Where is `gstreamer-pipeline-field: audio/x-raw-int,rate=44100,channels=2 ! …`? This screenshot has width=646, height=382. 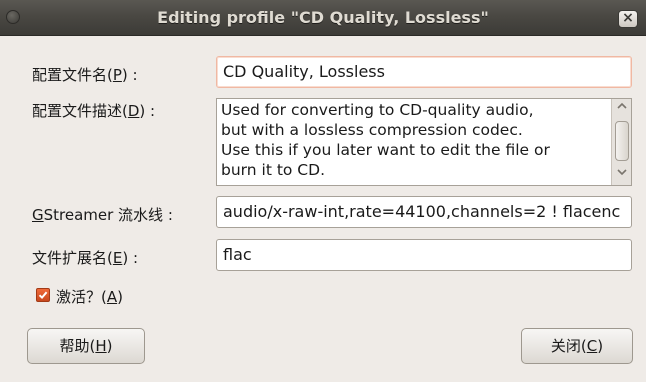
gstreamer-pipeline-field: audio/x-raw-int,rate=44100,channels=2 ! … is located at coordinates (424, 212).